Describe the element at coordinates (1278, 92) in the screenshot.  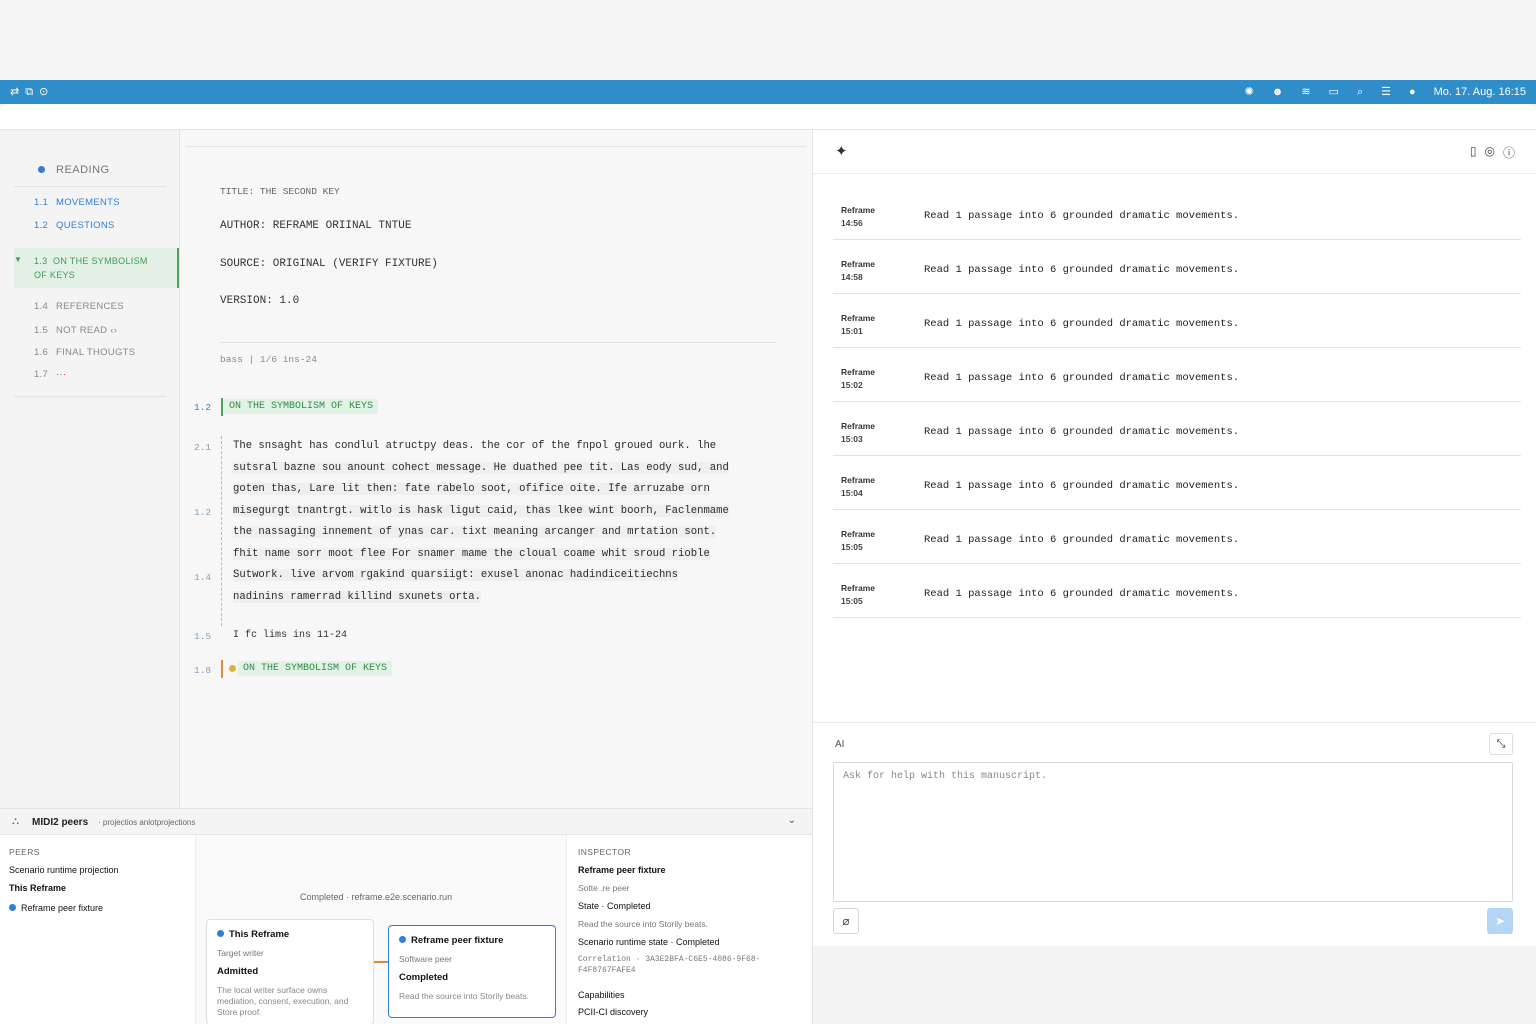
I see `smiley-icon: ☻` at that location.